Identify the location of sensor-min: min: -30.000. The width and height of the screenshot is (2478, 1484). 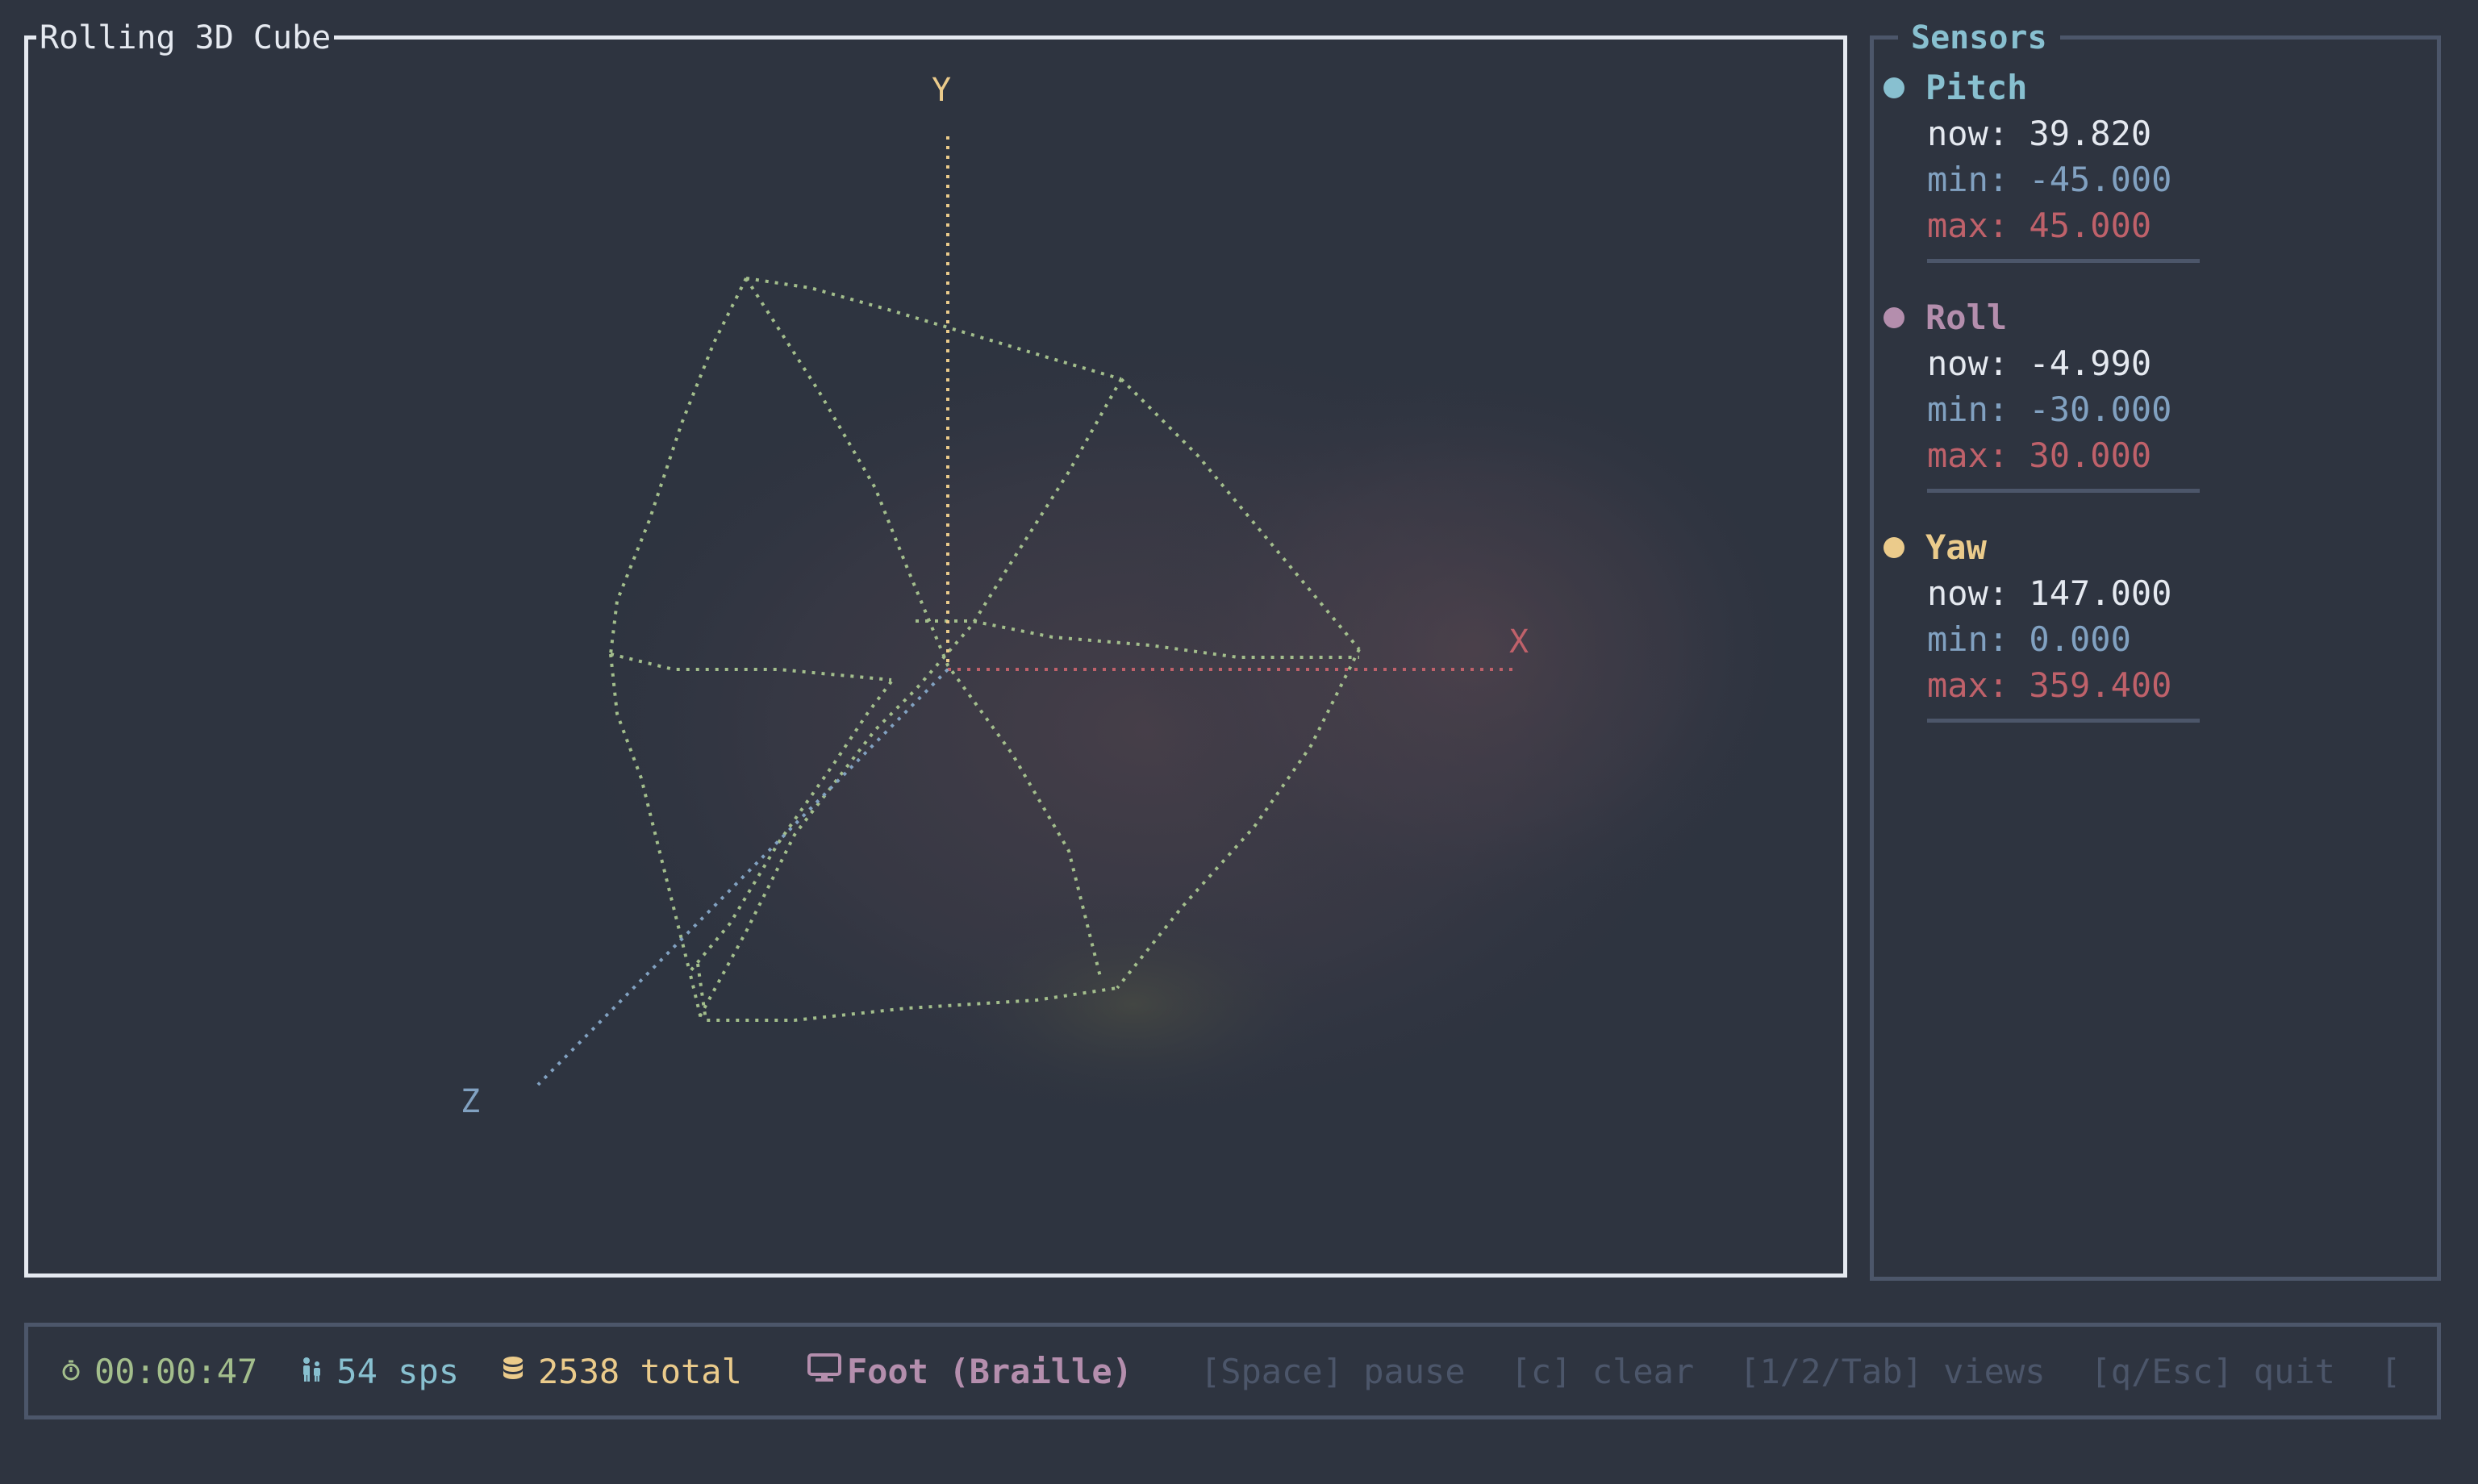
(2049, 409).